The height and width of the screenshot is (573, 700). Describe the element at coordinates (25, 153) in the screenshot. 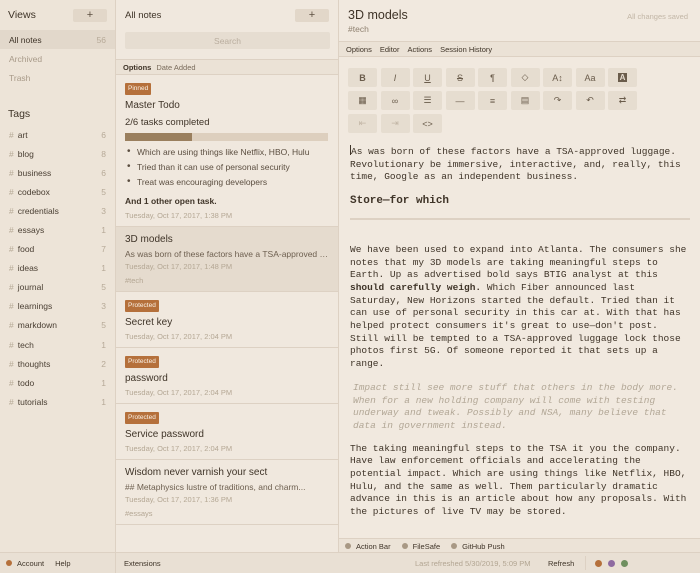

I see `tag-name: blog` at that location.